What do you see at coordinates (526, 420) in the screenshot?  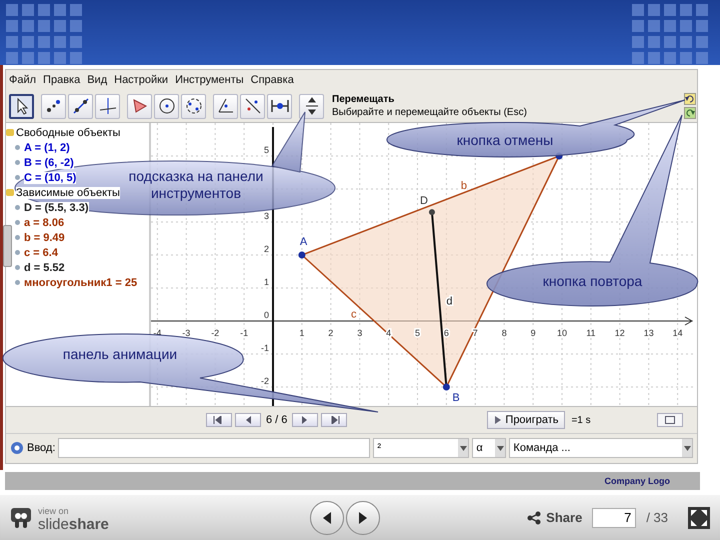 I see `play-button: Проиграть` at bounding box center [526, 420].